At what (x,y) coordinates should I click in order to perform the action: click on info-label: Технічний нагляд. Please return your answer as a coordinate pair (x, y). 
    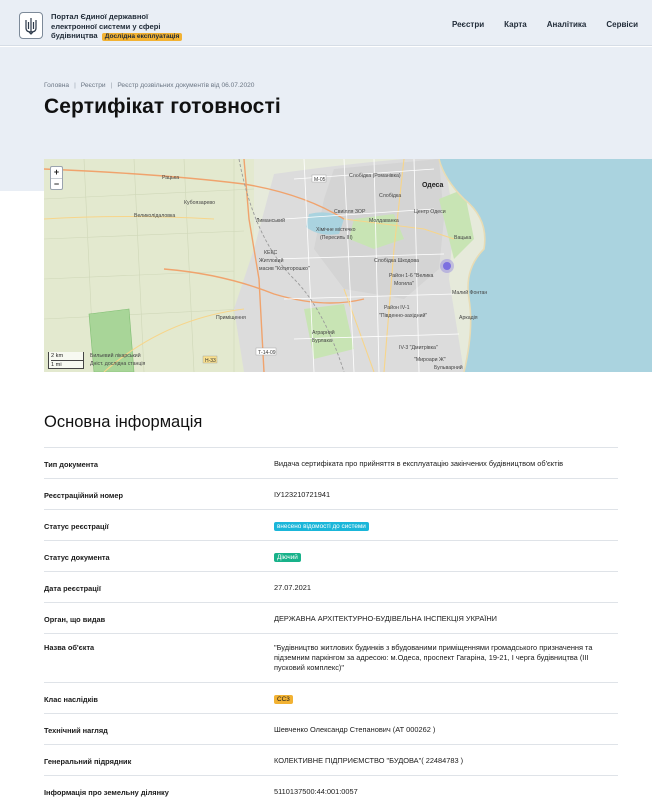
    Looking at the image, I should click on (76, 730).